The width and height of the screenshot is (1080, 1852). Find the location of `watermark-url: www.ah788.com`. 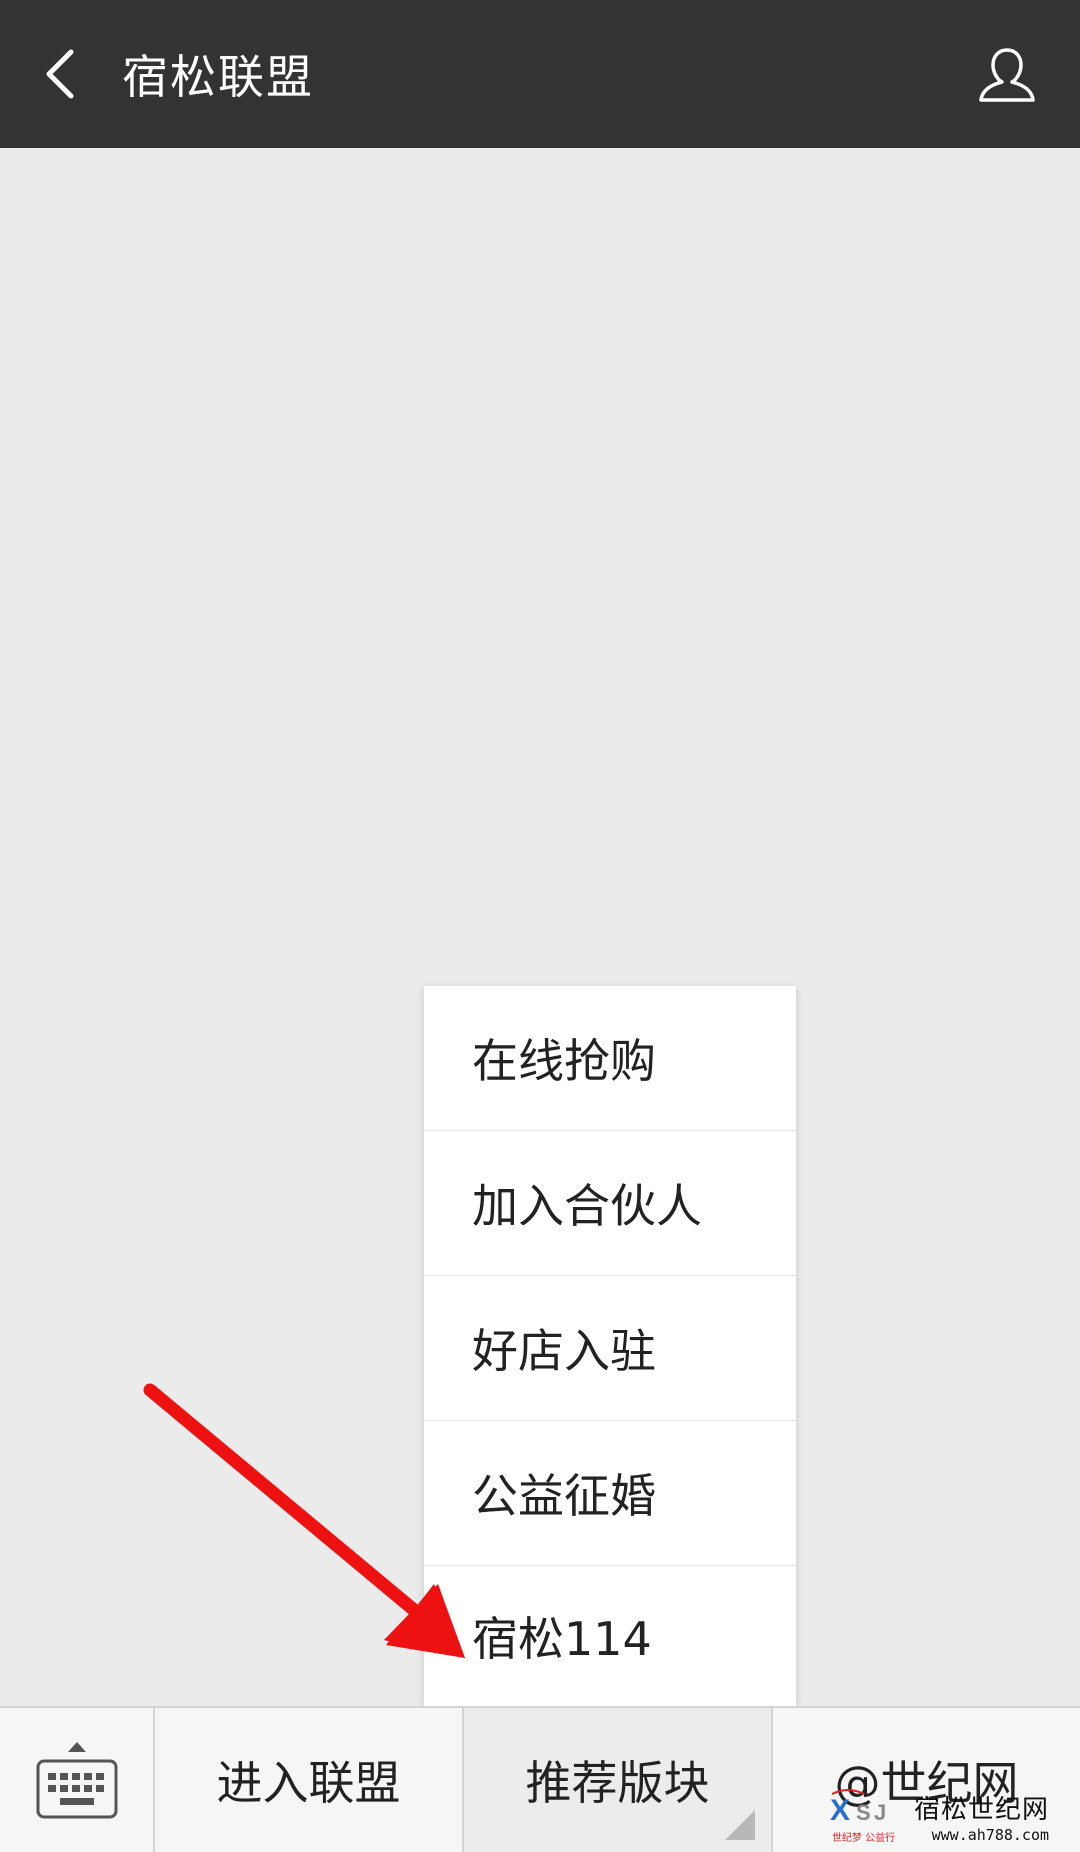

watermark-url: www.ah788.com is located at coordinates (990, 1835).